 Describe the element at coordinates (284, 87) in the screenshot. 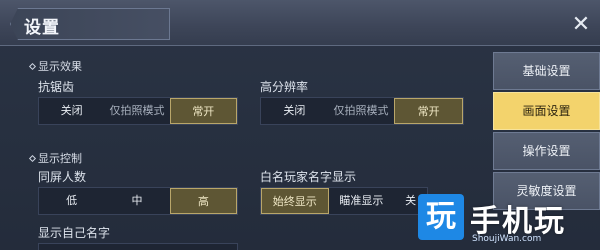

I see `hires-label: 高分辨率` at that location.